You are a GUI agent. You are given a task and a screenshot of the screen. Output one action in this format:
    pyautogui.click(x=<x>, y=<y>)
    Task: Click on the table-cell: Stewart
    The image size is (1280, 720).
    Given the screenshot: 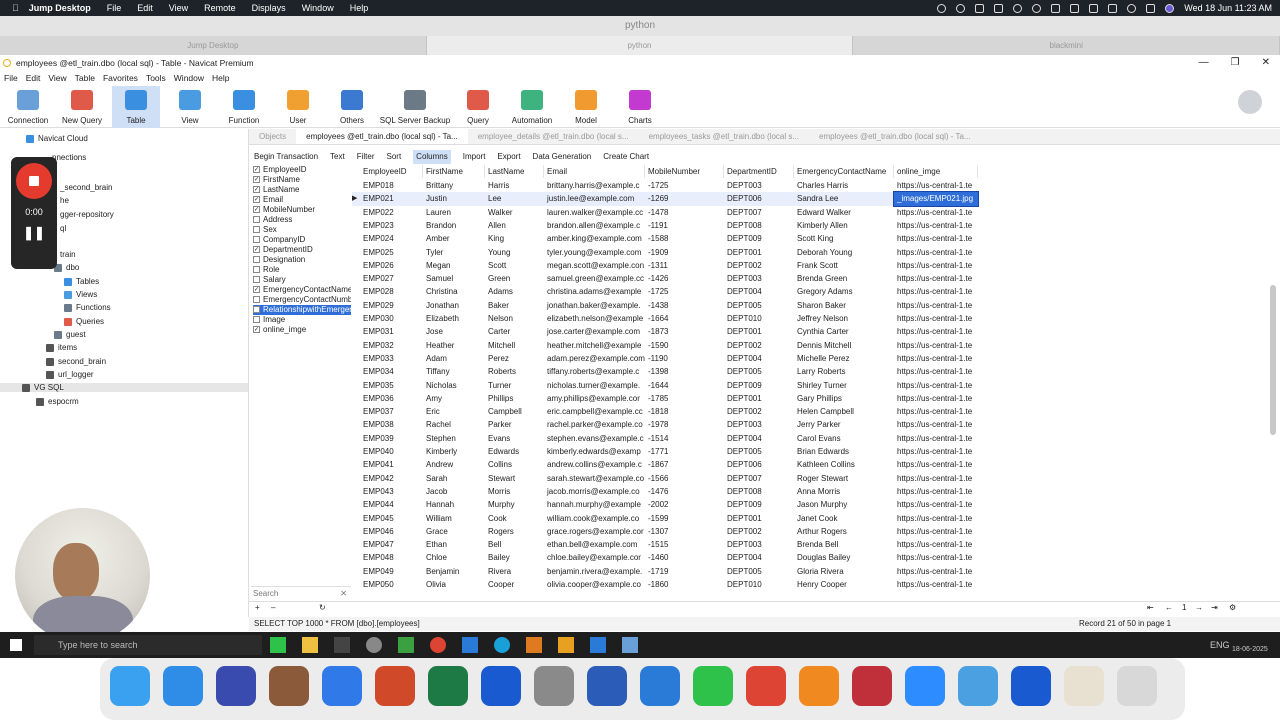 What is the action you would take?
    pyautogui.click(x=514, y=478)
    